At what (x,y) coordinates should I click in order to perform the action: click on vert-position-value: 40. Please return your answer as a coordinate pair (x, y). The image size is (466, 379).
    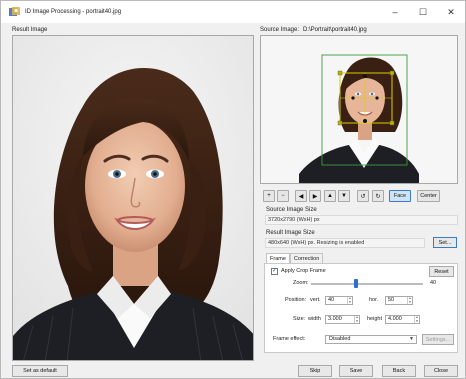
    Looking at the image, I should click on (331, 300).